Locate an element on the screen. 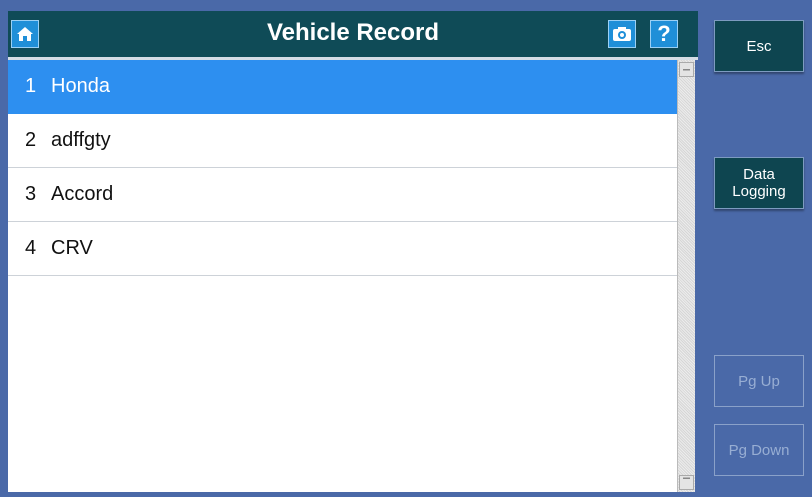  list-item-number: 1 is located at coordinates (31, 86).